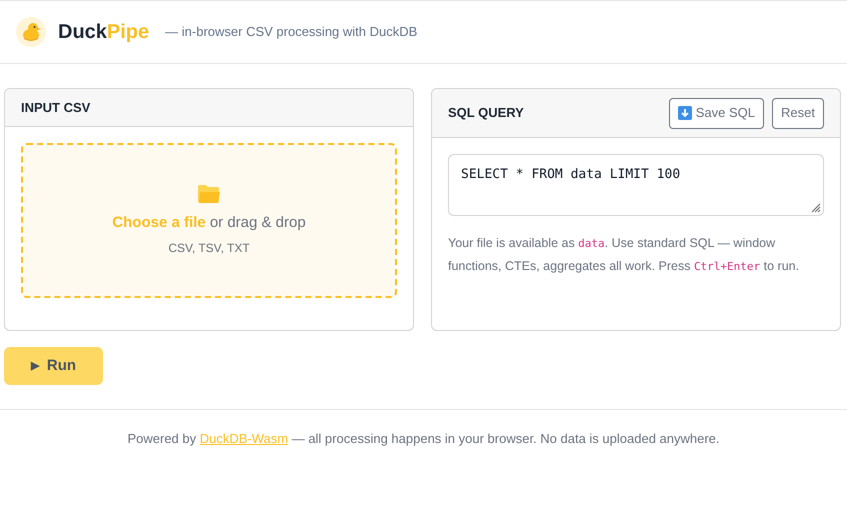 The width and height of the screenshot is (847, 518). What do you see at coordinates (636, 185) in the screenshot?
I see `sql-editor: SELECT * FROM data LIMIT 100` at bounding box center [636, 185].